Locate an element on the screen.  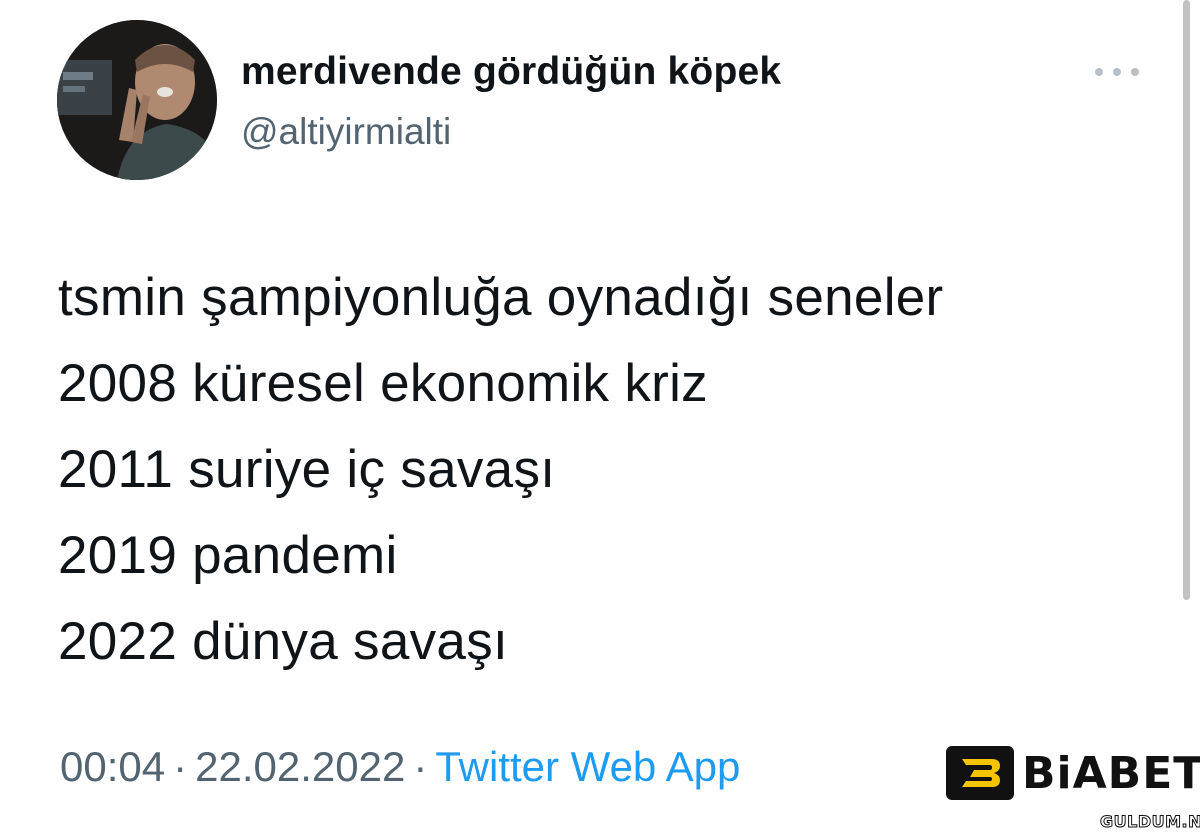
tweet-line: 2011 suriye iç savaşı is located at coordinates (307, 469).